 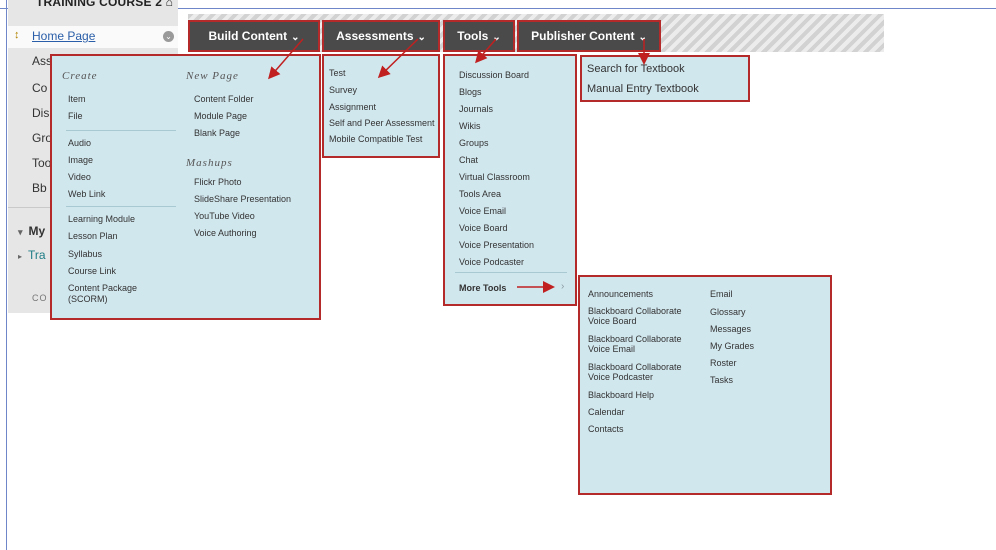 What do you see at coordinates (286, 59) in the screenshot?
I see `arrow-build-content` at bounding box center [286, 59].